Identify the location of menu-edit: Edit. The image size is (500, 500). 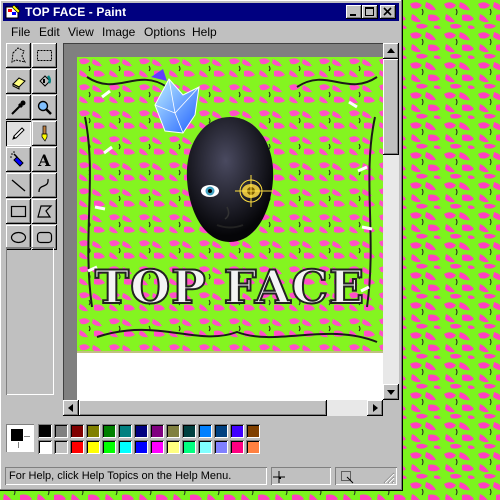
(49, 32).